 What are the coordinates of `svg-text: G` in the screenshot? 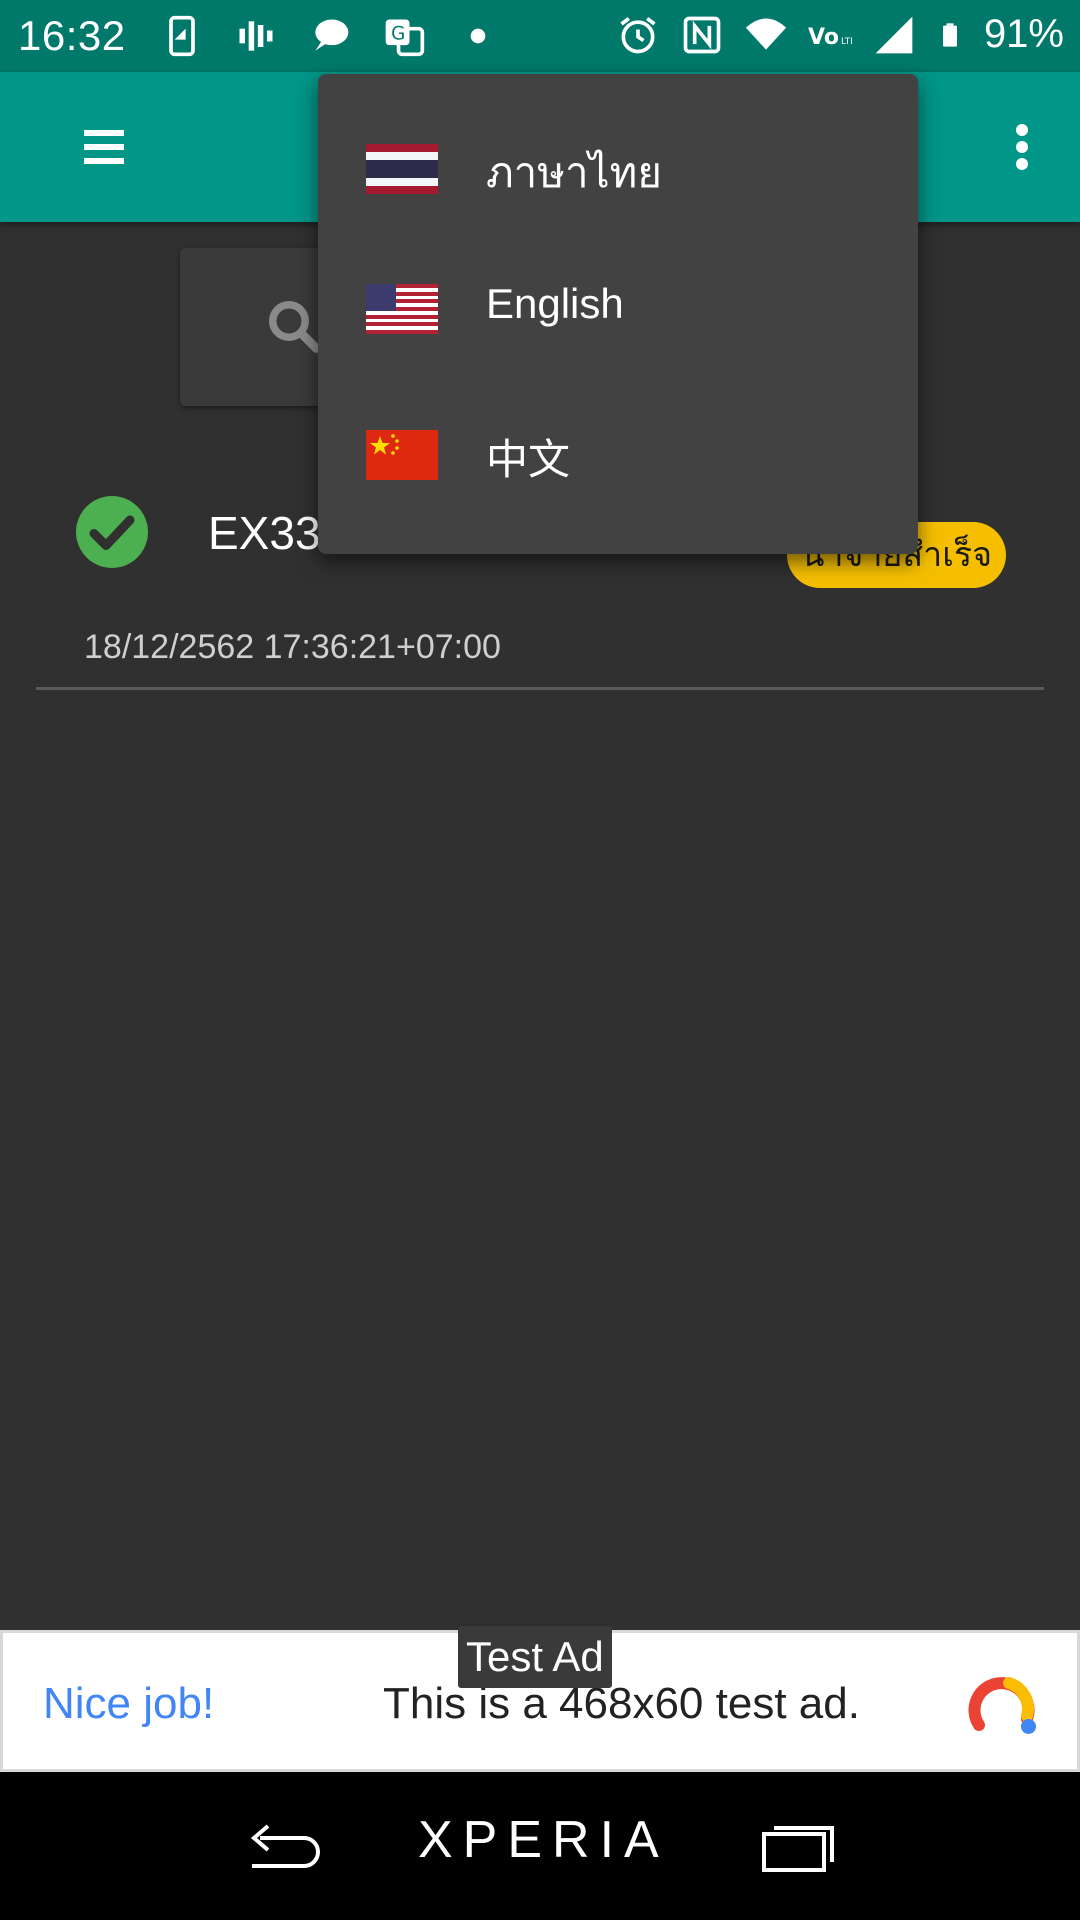 It's located at (398, 34).